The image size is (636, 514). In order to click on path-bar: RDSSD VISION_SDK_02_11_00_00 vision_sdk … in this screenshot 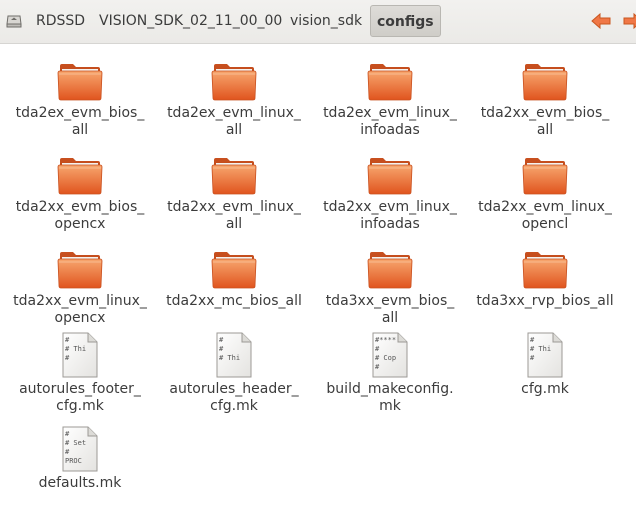, I will do `click(318, 22)`.